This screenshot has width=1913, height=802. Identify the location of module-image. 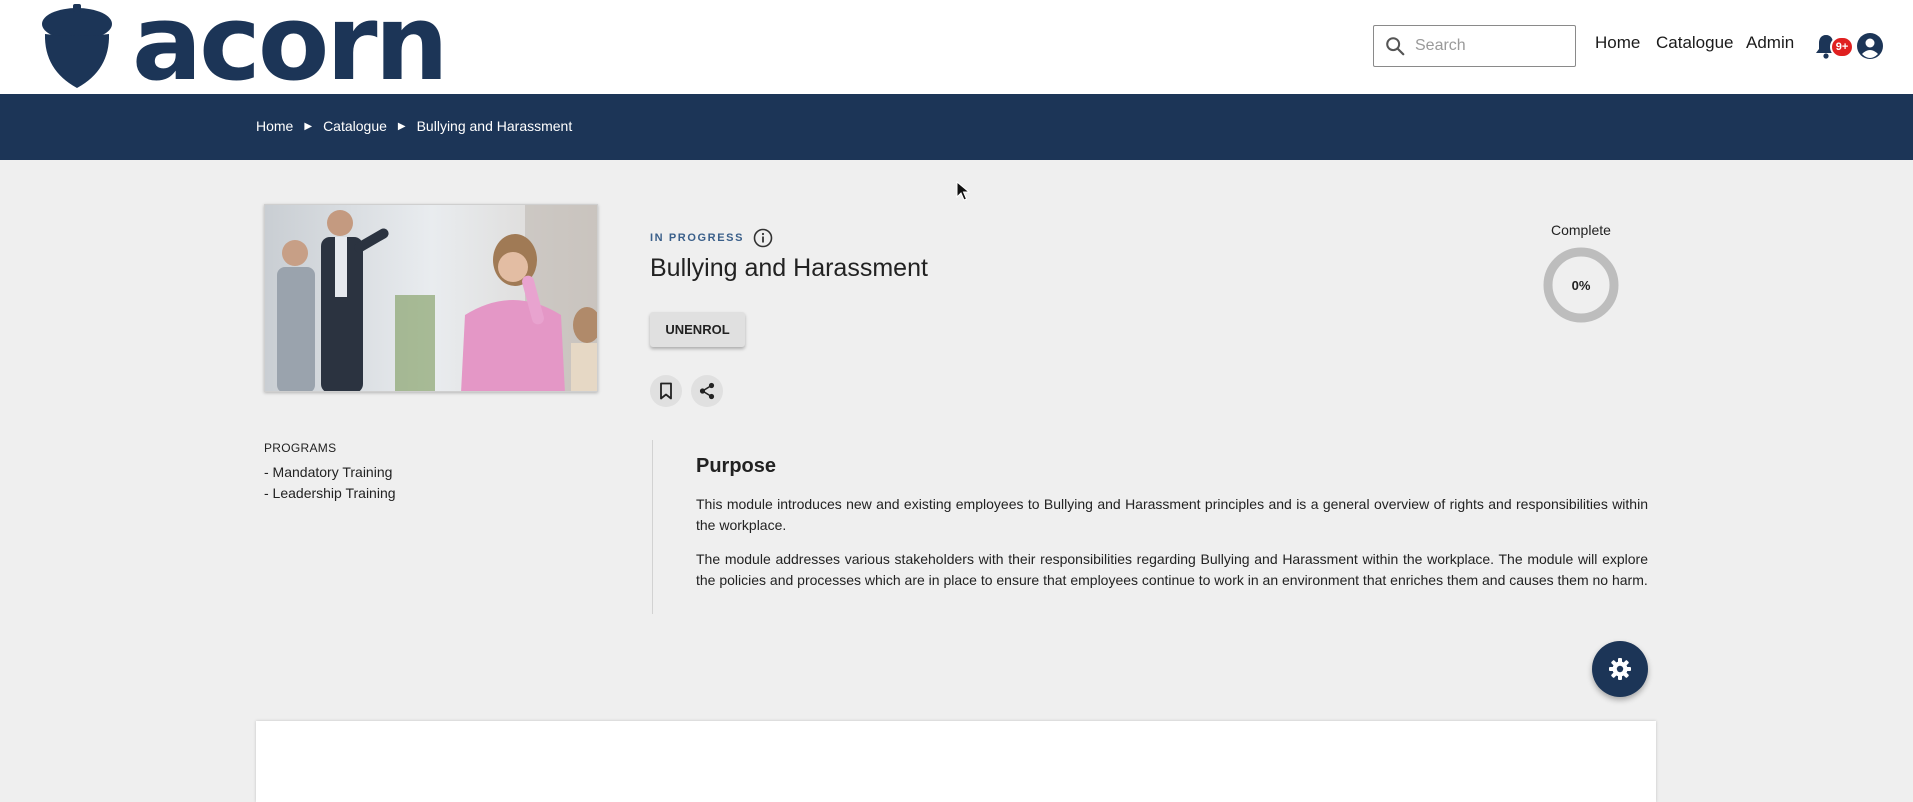
(431, 298).